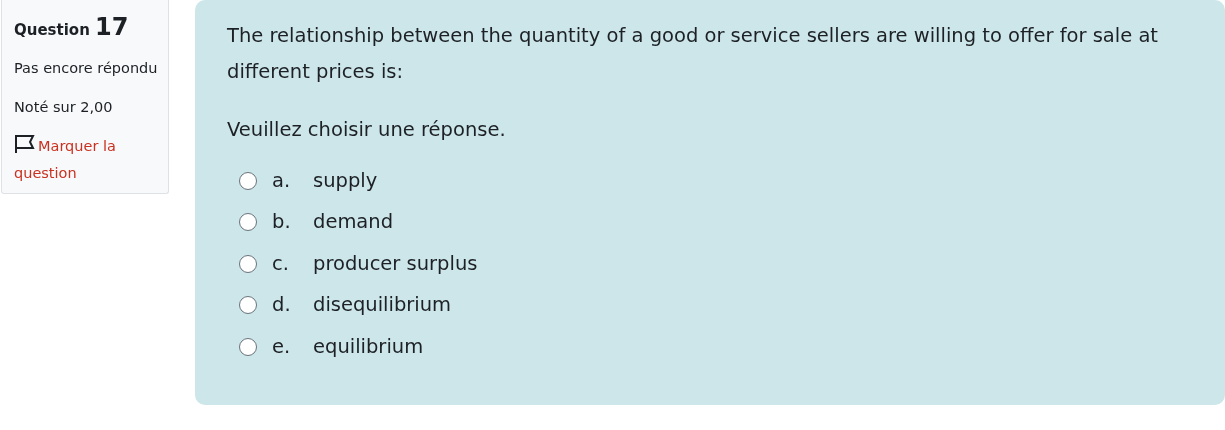 The width and height of the screenshot is (1225, 430). What do you see at coordinates (282, 346) in the screenshot?
I see `option-letter: e.` at bounding box center [282, 346].